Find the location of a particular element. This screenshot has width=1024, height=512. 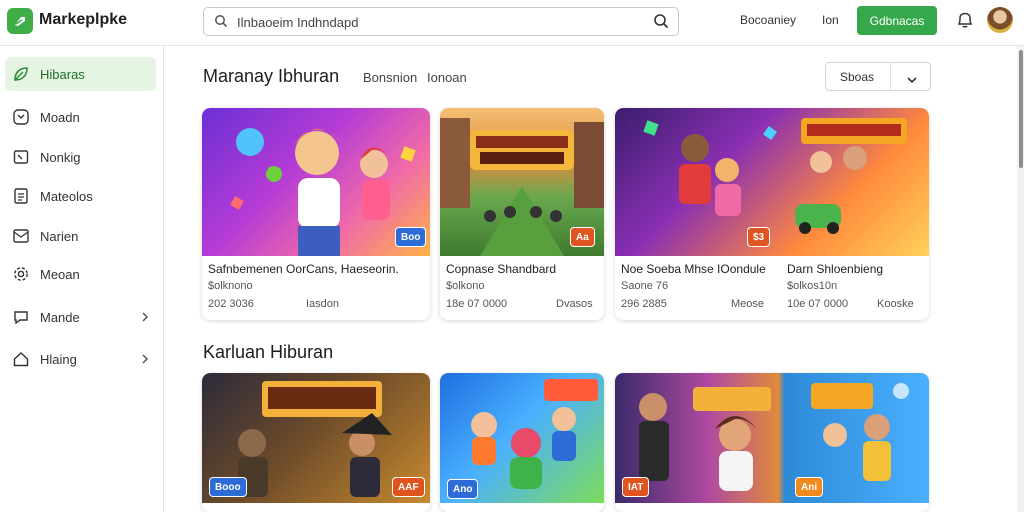

card-badge: AAF is located at coordinates (408, 487).